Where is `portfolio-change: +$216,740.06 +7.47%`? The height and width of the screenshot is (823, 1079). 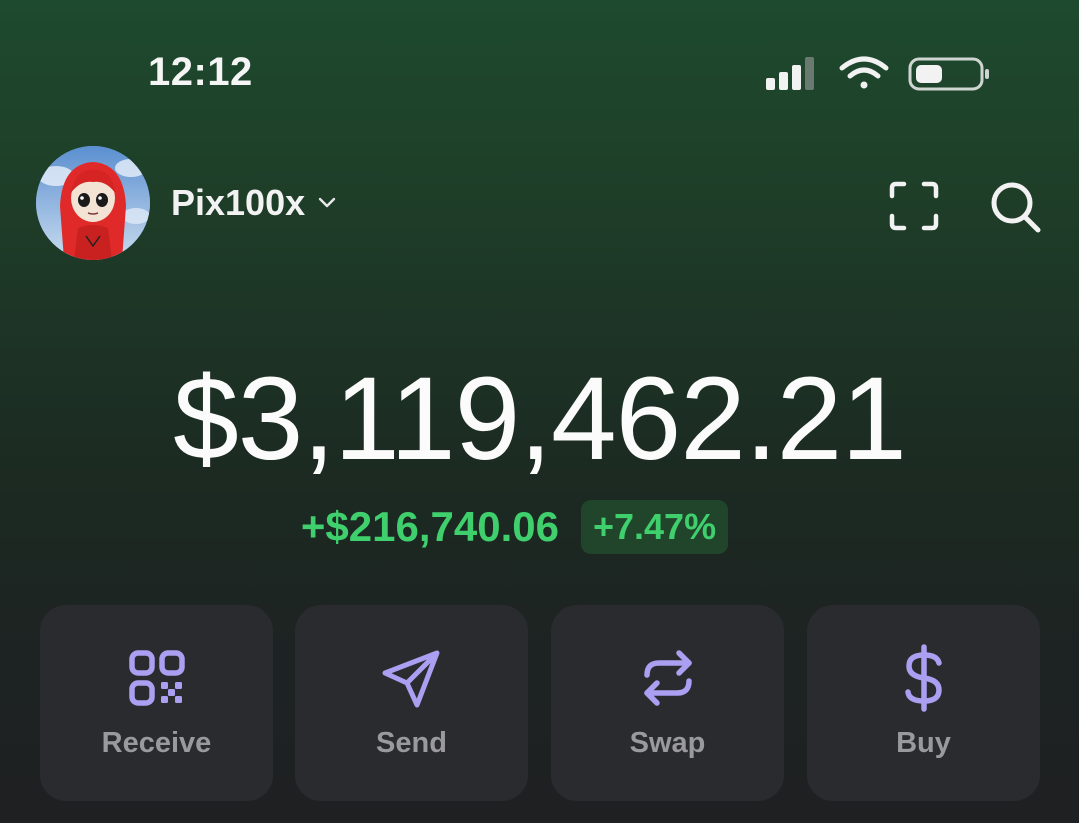 portfolio-change: +$216,740.06 +7.47% is located at coordinates (539, 527).